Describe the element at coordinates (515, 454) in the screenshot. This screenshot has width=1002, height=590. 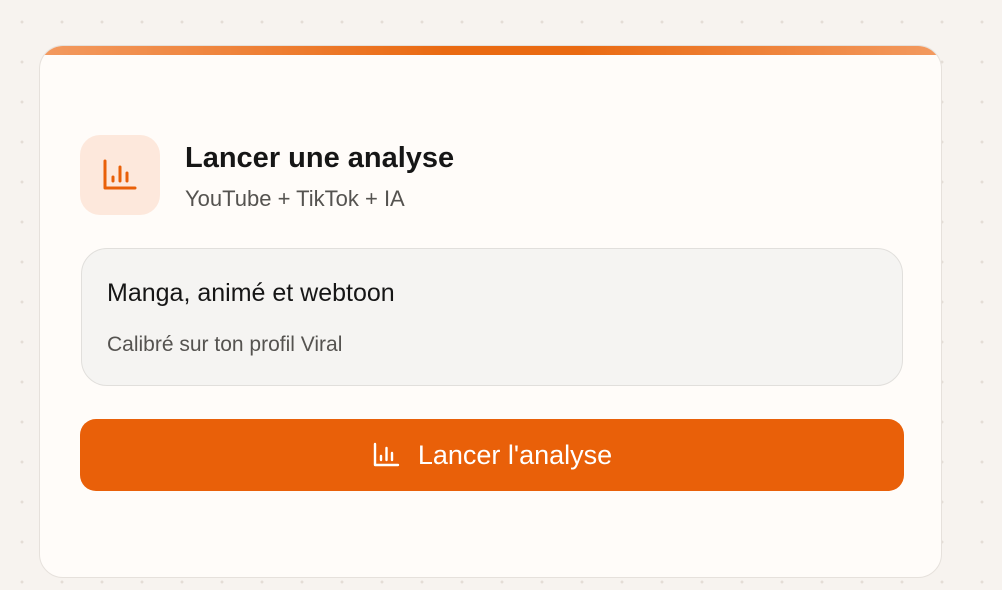
I see `launch-analysis-button-label: Lancer l'analyse` at that location.